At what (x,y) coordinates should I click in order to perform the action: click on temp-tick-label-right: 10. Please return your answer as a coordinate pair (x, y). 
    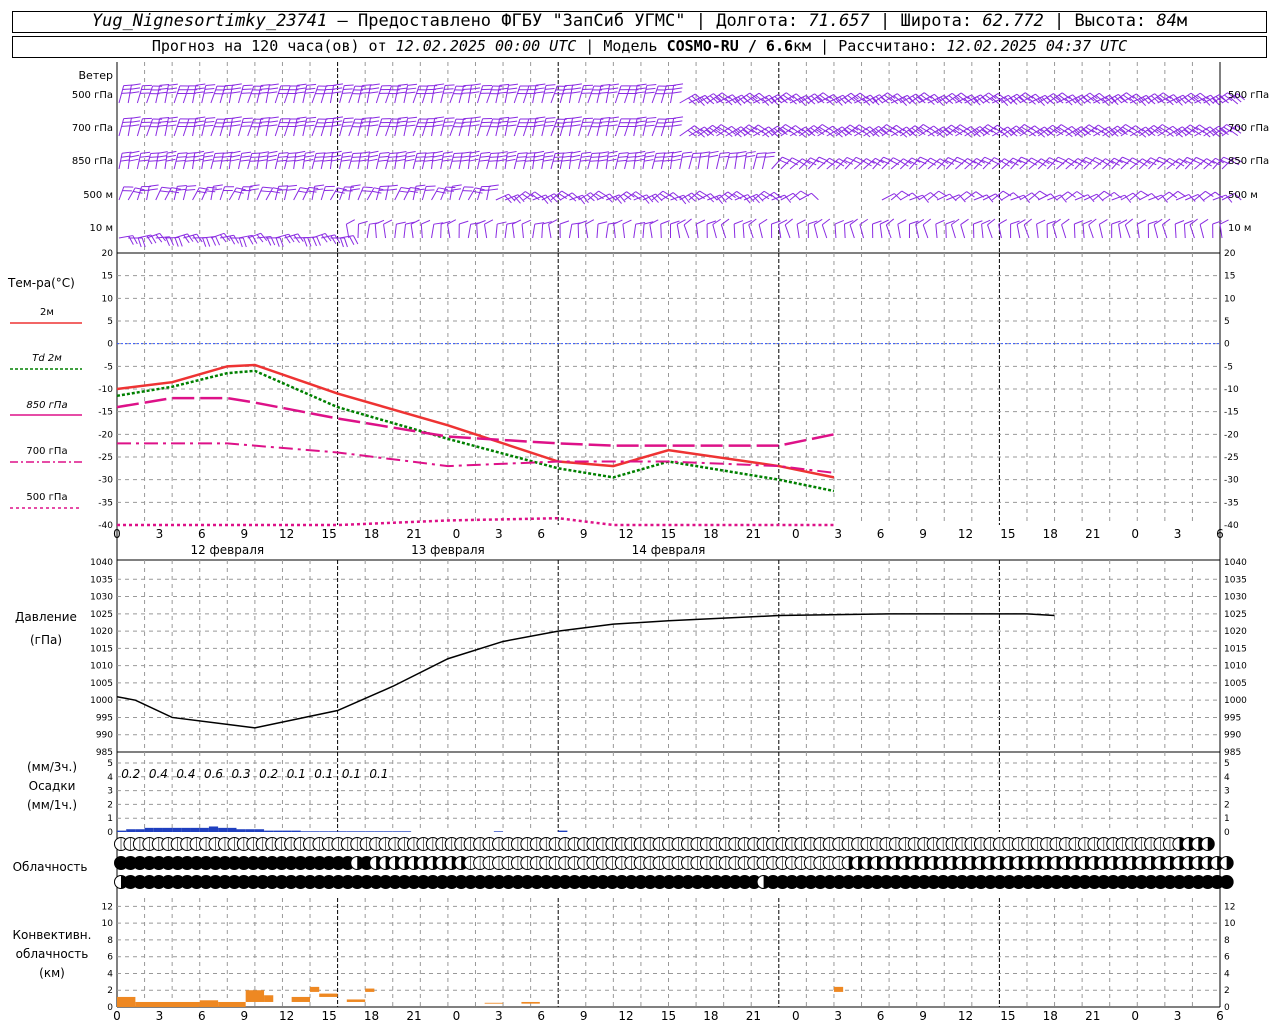
    Looking at the image, I should click on (1230, 299).